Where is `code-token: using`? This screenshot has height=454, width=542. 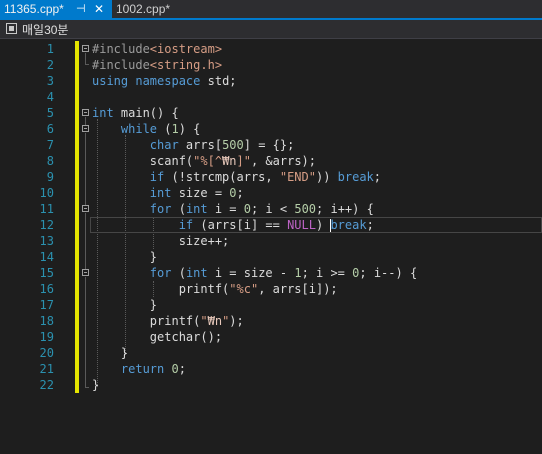
code-token: using is located at coordinates (110, 81).